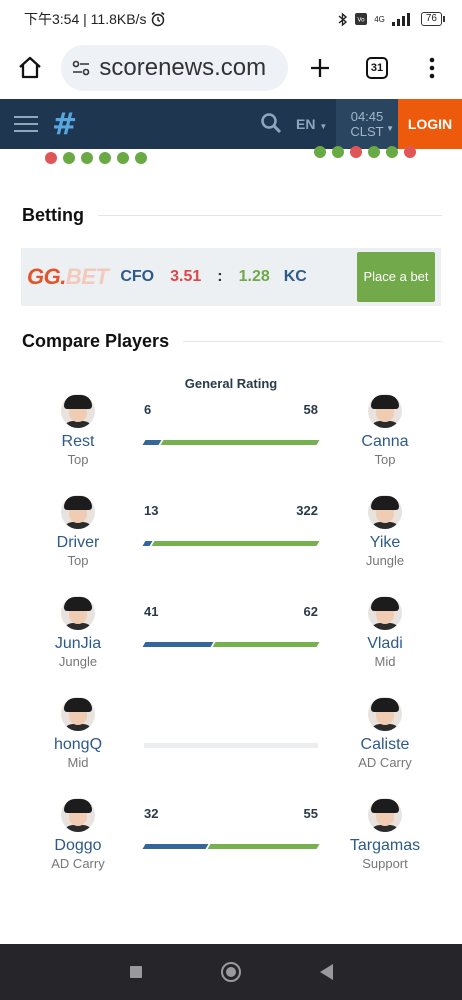 The width and height of the screenshot is (462, 1000). Describe the element at coordinates (29, 68) in the screenshot. I see `home-button` at that location.